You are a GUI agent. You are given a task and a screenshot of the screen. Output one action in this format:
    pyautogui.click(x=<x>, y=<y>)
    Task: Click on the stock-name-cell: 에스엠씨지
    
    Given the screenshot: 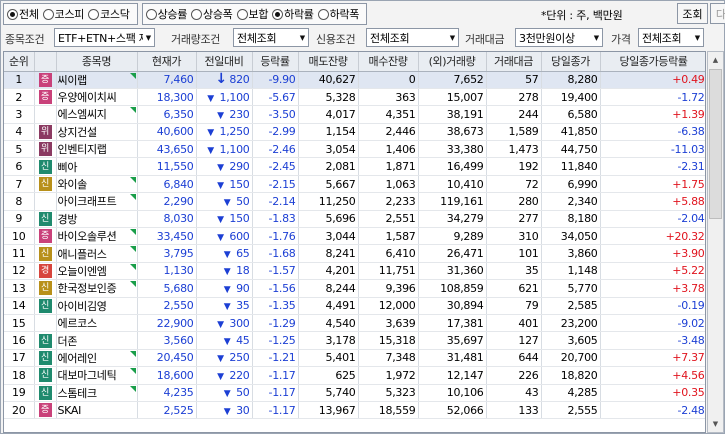 What is the action you would take?
    pyautogui.click(x=97, y=114)
    